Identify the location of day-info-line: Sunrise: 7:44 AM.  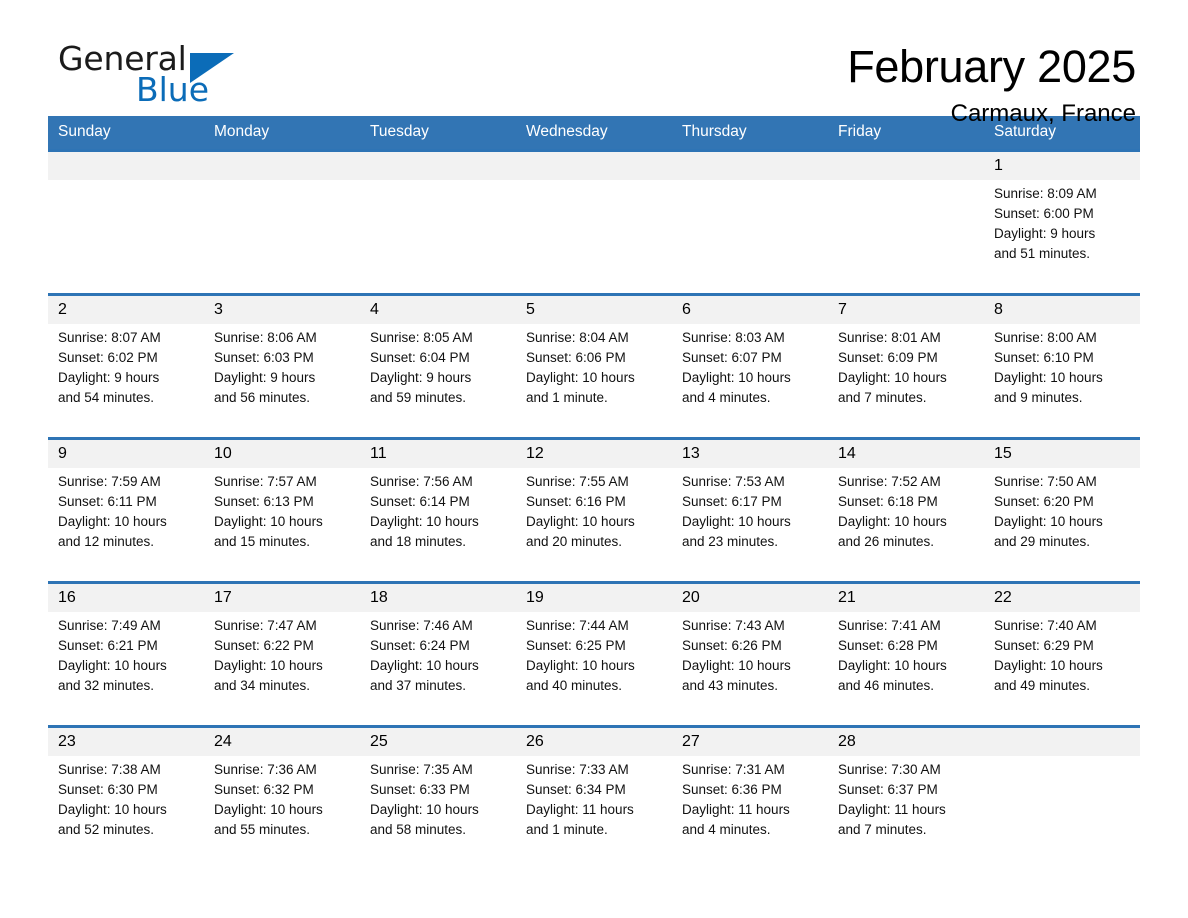
(577, 625).